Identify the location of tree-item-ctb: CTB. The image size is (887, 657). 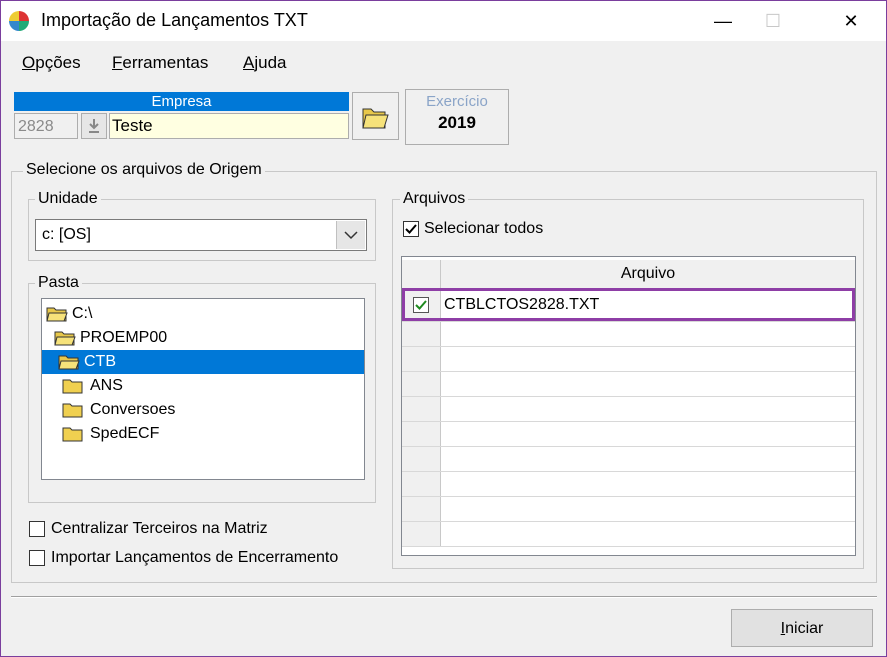
(203, 362).